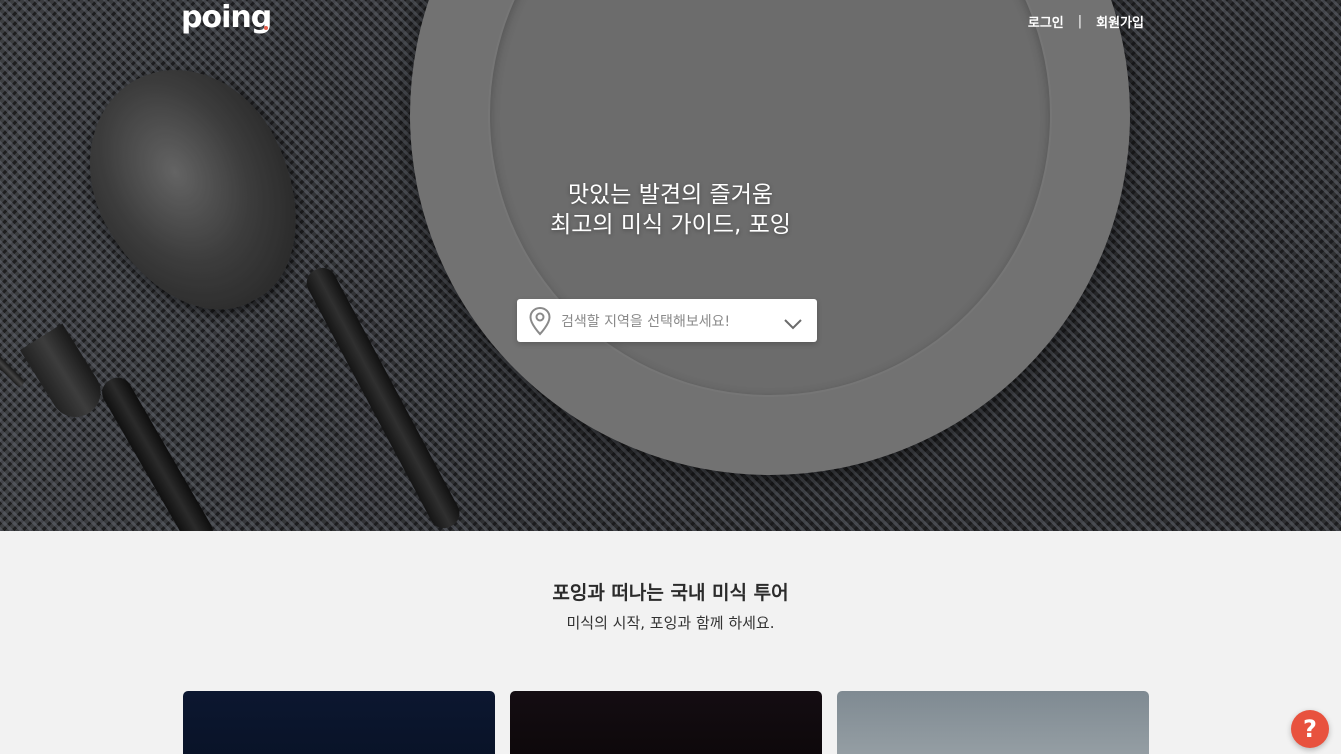  I want to click on tour-section-subtitle: 미식의 시작, 포잉과 함께 하세요., so click(670, 623).